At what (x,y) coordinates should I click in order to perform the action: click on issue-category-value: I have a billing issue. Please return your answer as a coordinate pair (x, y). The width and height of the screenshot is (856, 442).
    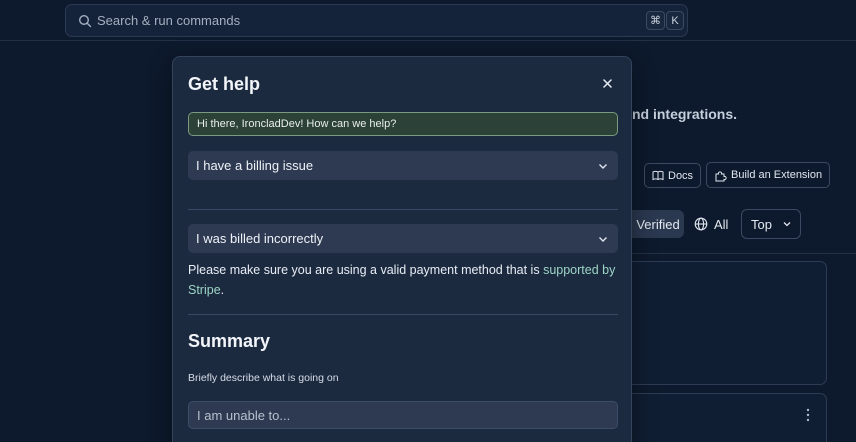
    Looking at the image, I should click on (255, 165).